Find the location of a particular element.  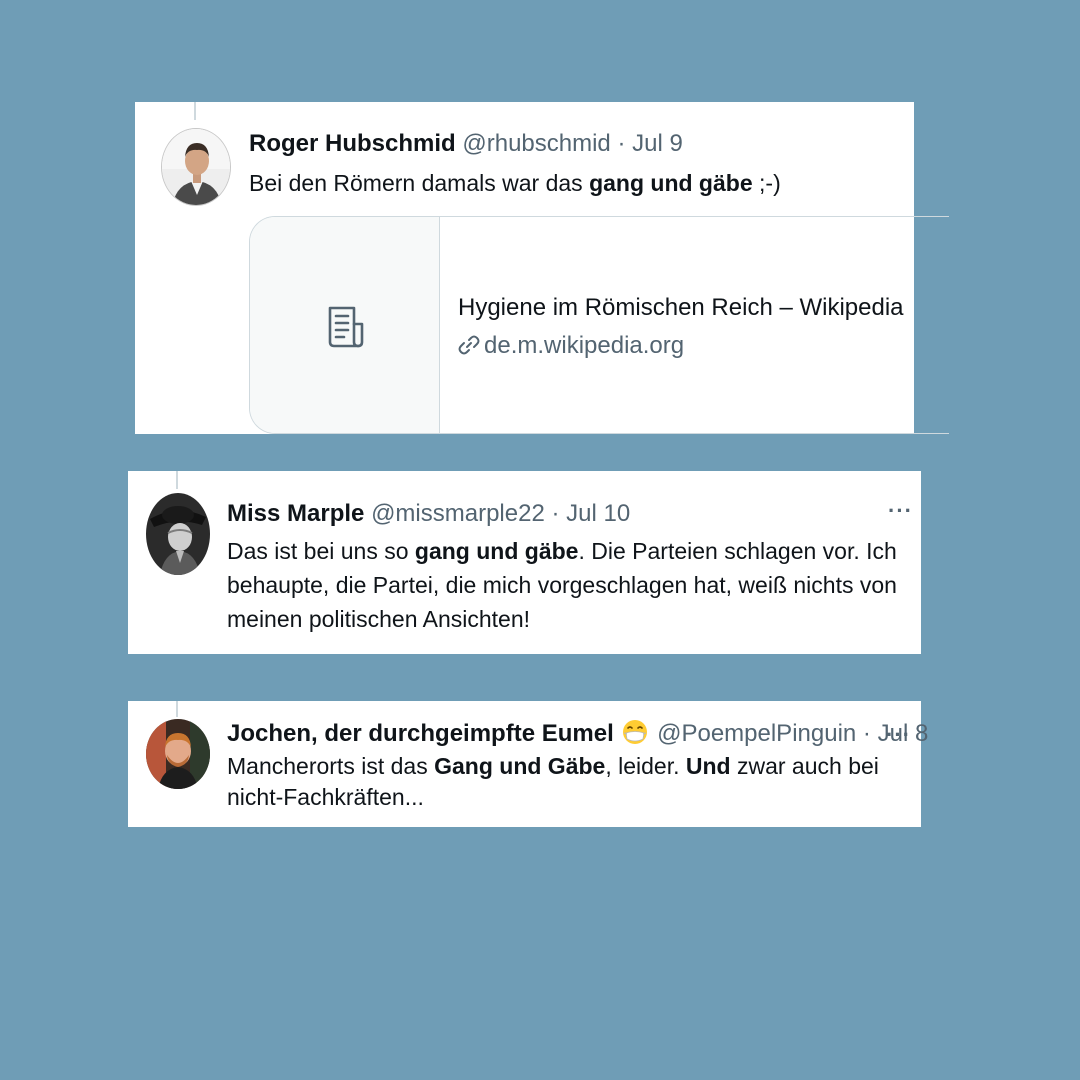

tweet-text-part: Bei den Römern damals war das is located at coordinates (419, 183).